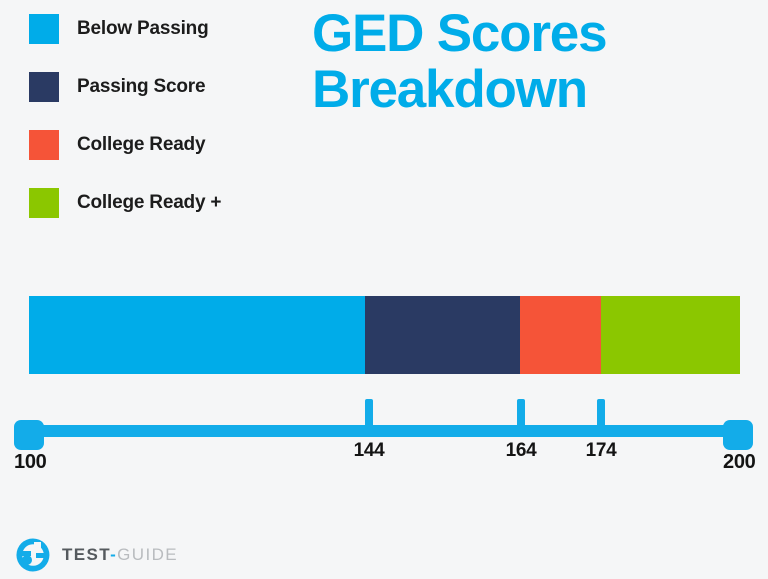 The image size is (768, 579). What do you see at coordinates (143, 28) in the screenshot?
I see `legend-label-below-passing: Below Passing` at bounding box center [143, 28].